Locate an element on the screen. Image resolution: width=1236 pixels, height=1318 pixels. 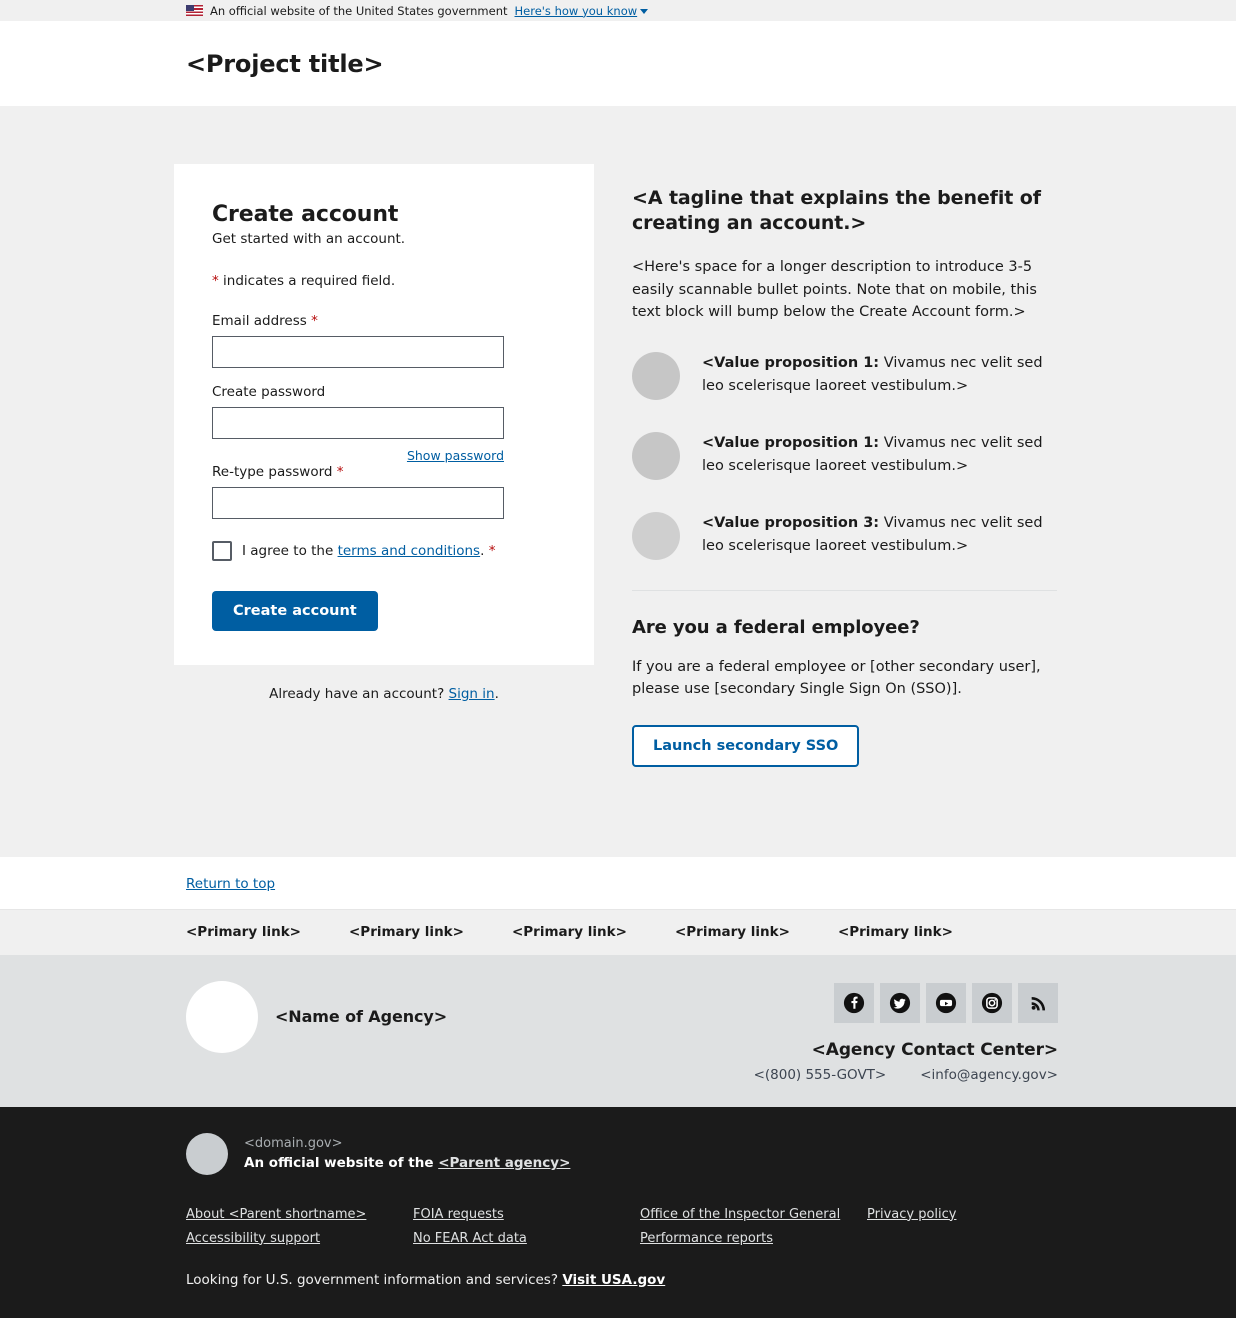
agency-contact-center-title: <Agency Contact Center> is located at coordinates (934, 1049).